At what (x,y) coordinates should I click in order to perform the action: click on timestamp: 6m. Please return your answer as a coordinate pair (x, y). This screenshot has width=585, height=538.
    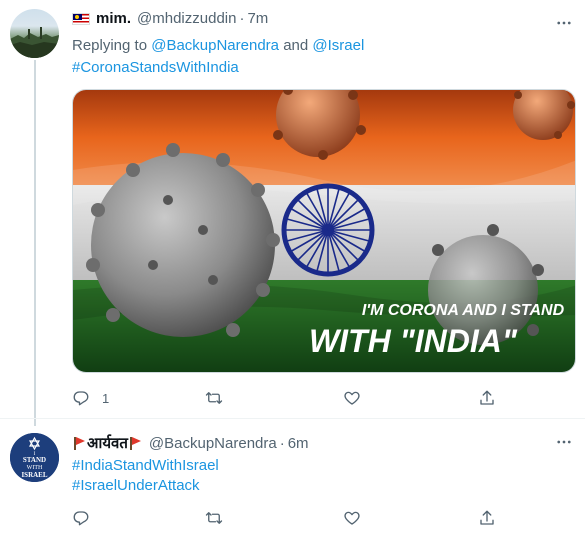
    Looking at the image, I should click on (298, 443).